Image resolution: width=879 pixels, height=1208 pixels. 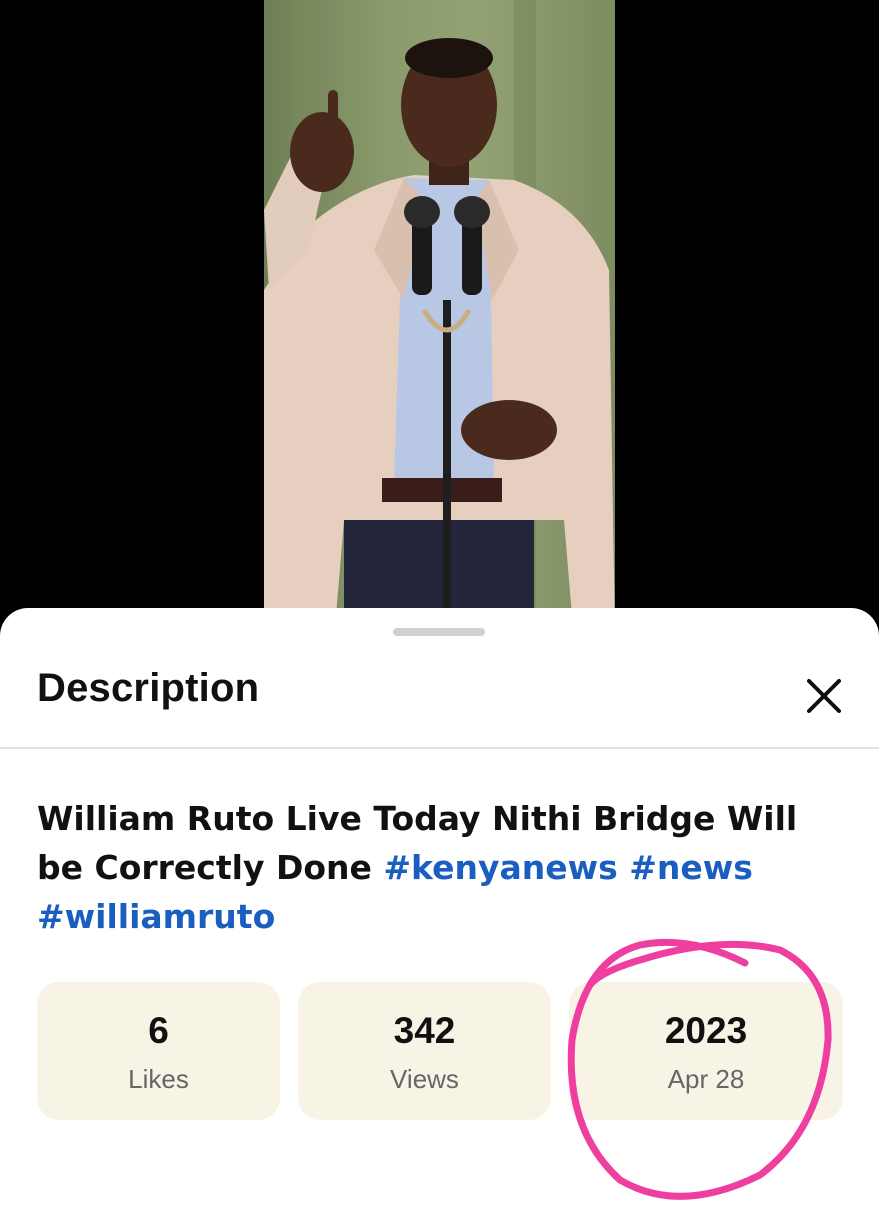 I want to click on likes-label: Likes, so click(x=158, y=1079).